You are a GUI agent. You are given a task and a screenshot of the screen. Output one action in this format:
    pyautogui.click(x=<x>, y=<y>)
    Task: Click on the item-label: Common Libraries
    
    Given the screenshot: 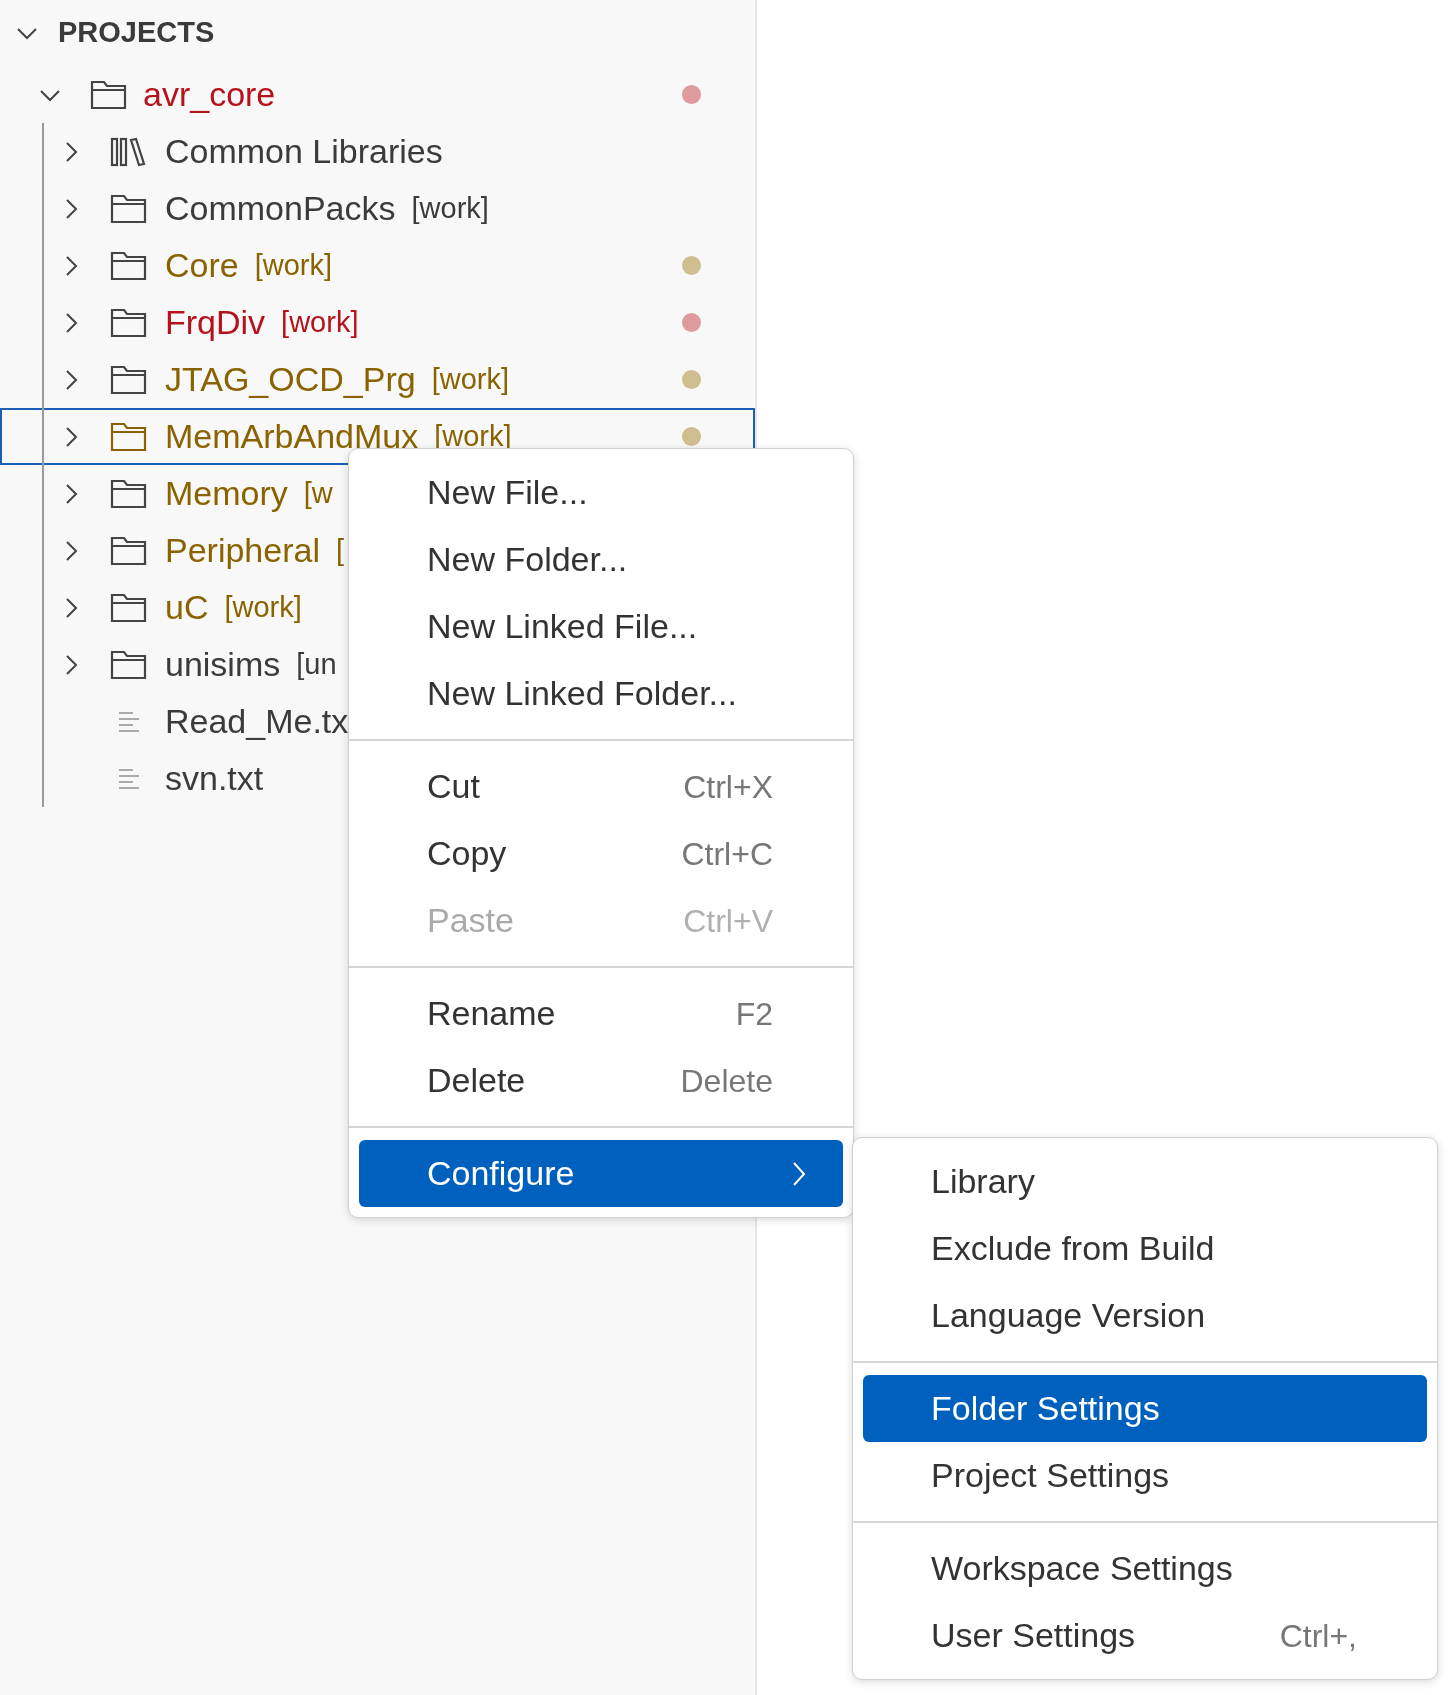 What is the action you would take?
    pyautogui.click(x=304, y=151)
    